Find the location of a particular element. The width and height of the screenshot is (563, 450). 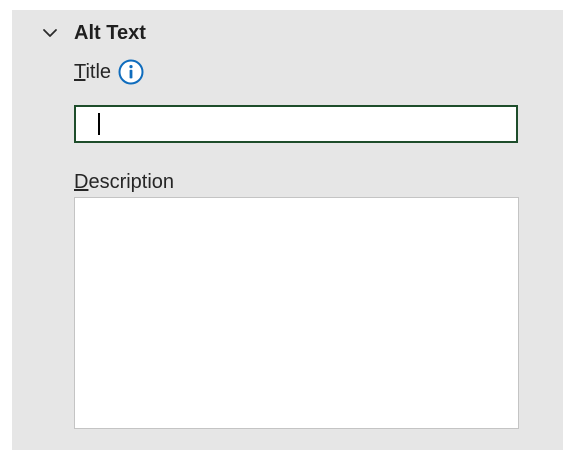

description-label-rest: escription is located at coordinates (131, 181).